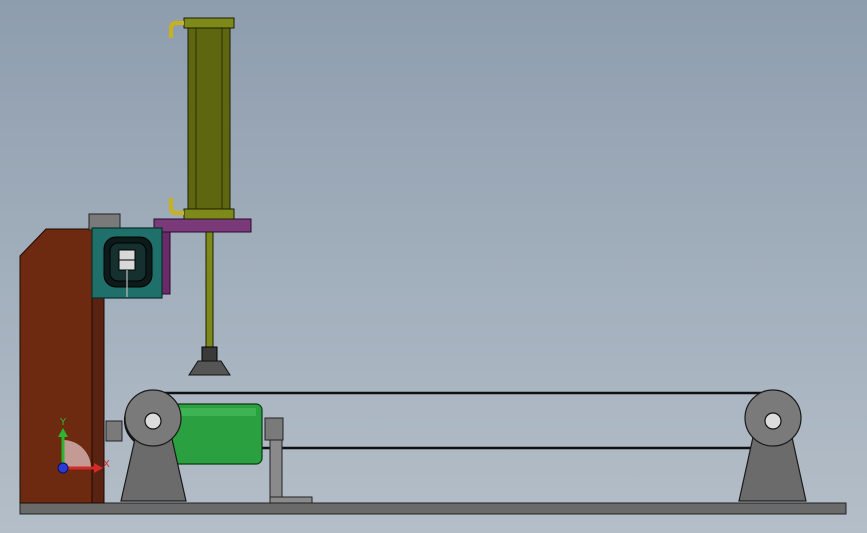 The height and width of the screenshot is (533, 867). Describe the element at coordinates (209, 214) in the screenshot. I see `cylinder-bottom-cap` at that location.